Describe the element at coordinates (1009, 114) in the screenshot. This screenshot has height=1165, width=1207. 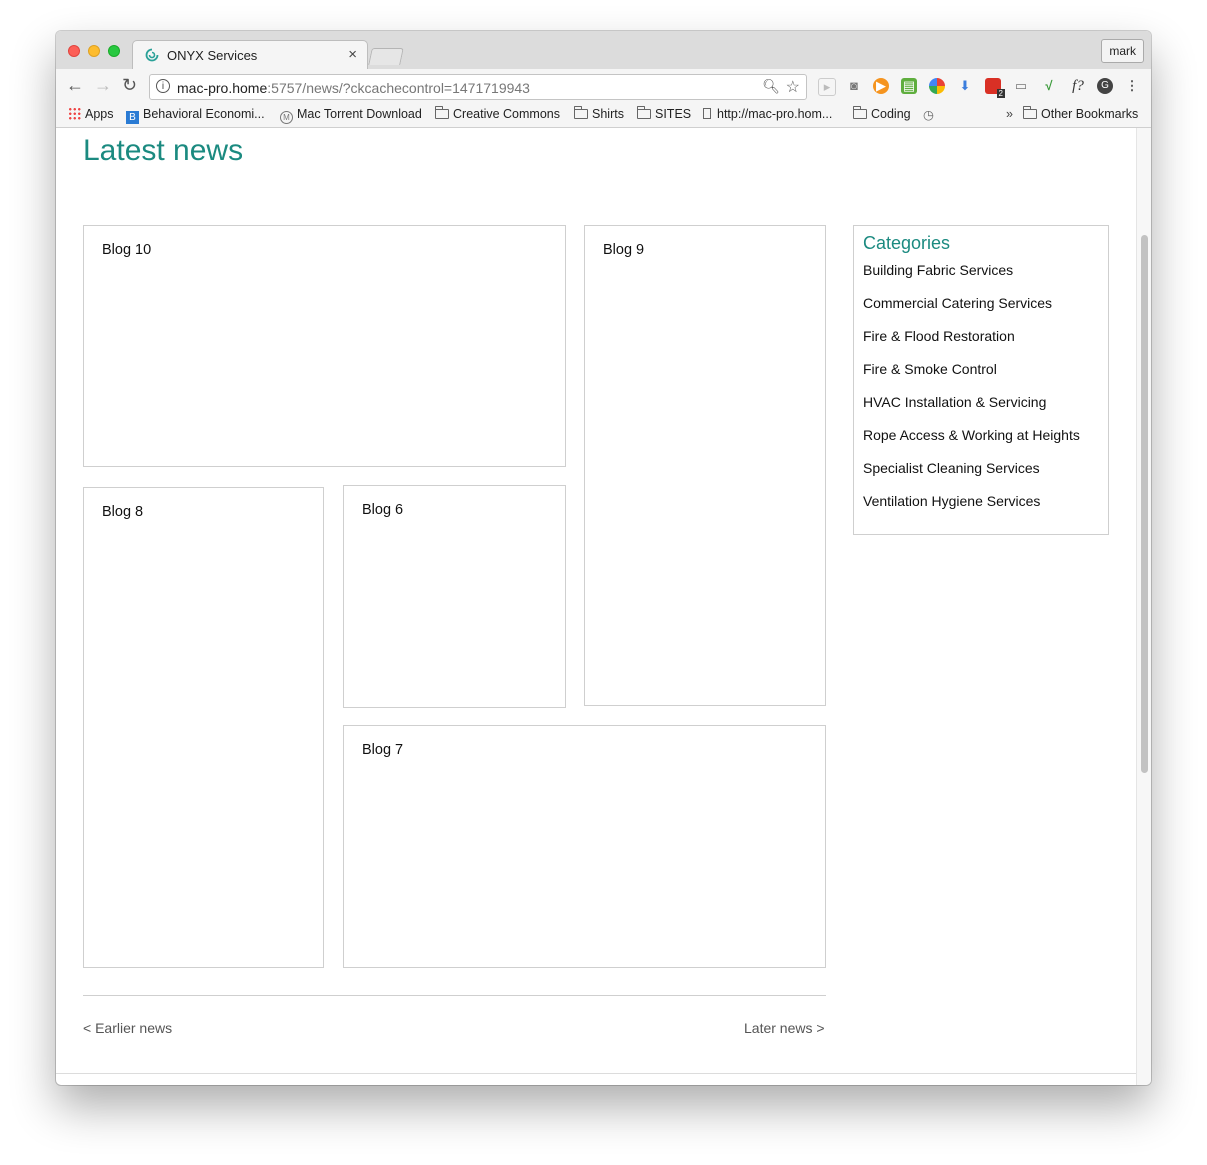
I see `bookmarks-overflow-chevron: »` at that location.